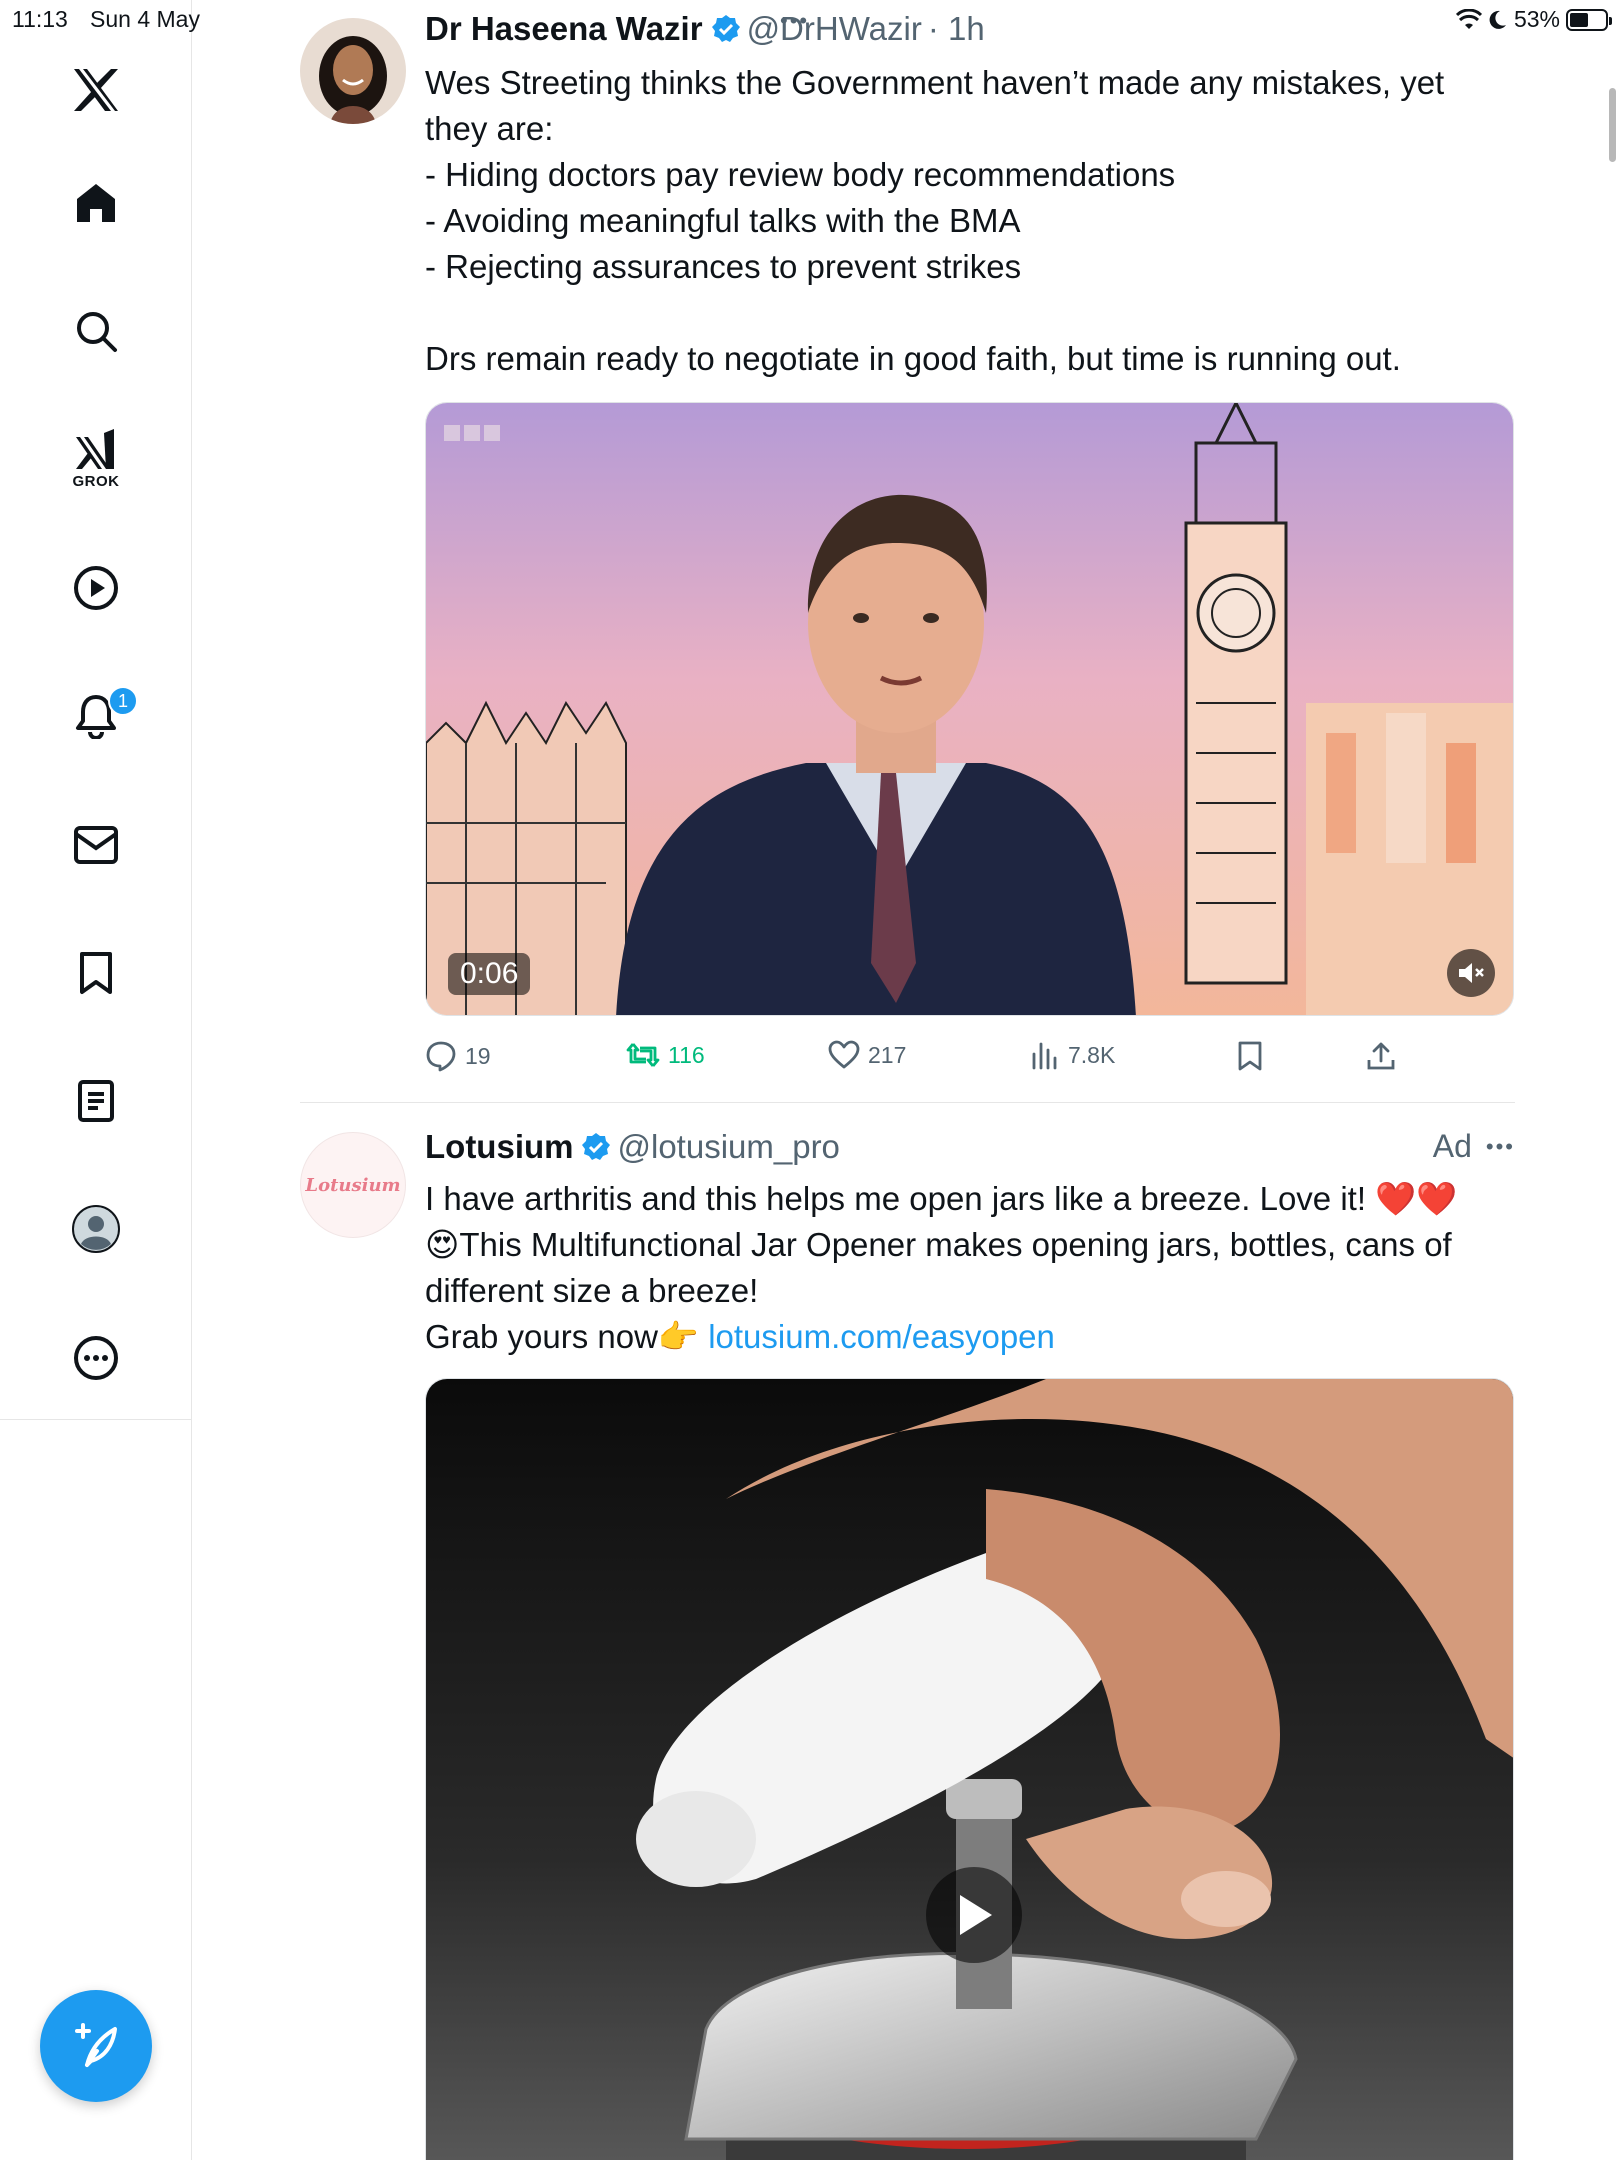  I want to click on tweet-divider, so click(907, 1102).